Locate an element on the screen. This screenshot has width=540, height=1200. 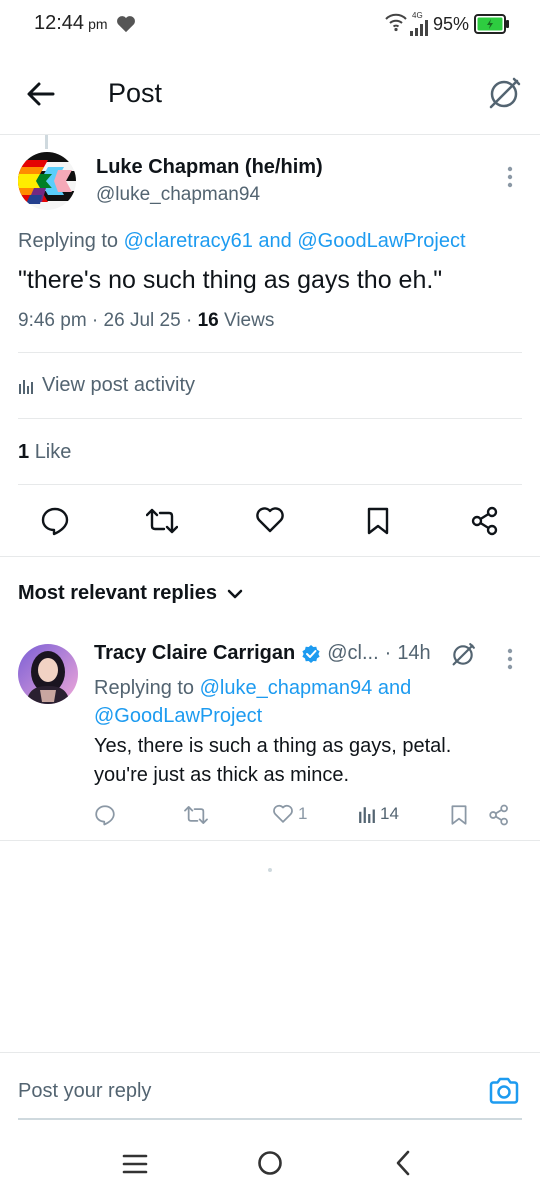
thread-line is located at coordinates (46, 142).